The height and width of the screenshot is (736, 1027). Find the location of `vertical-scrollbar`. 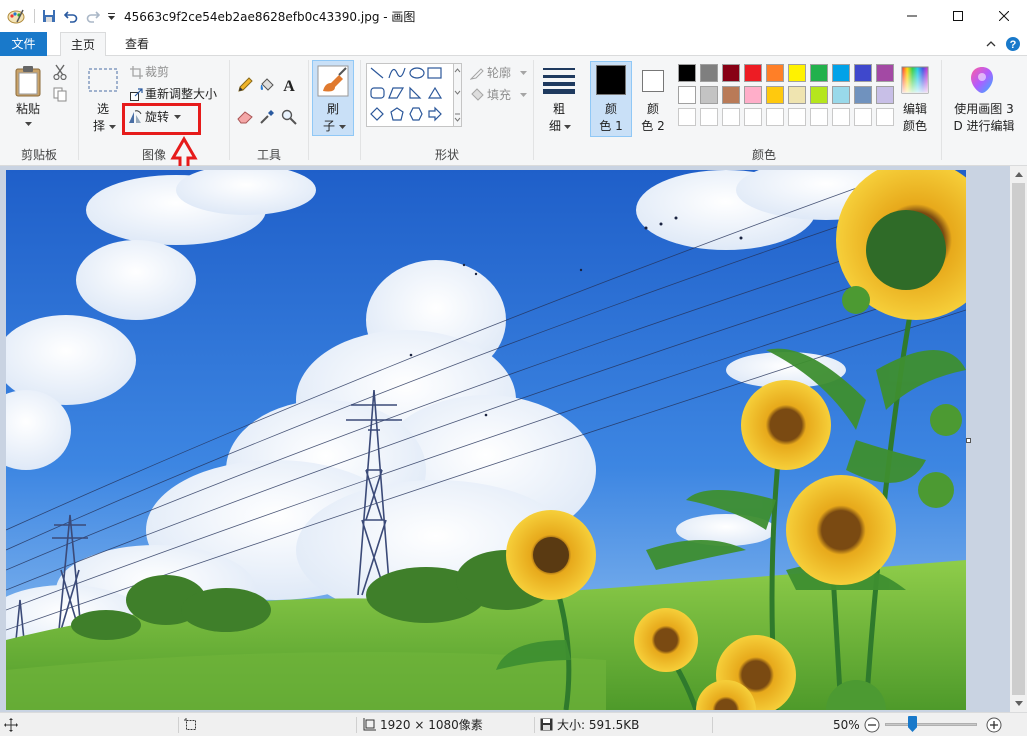

vertical-scrollbar is located at coordinates (1018, 439).